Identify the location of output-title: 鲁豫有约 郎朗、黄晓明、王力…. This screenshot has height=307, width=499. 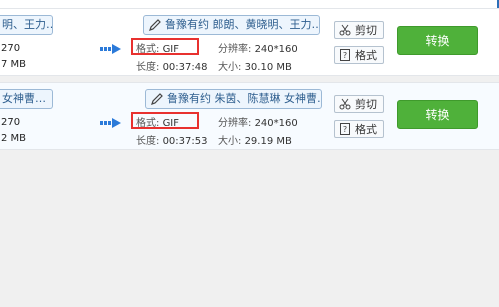
(242, 24).